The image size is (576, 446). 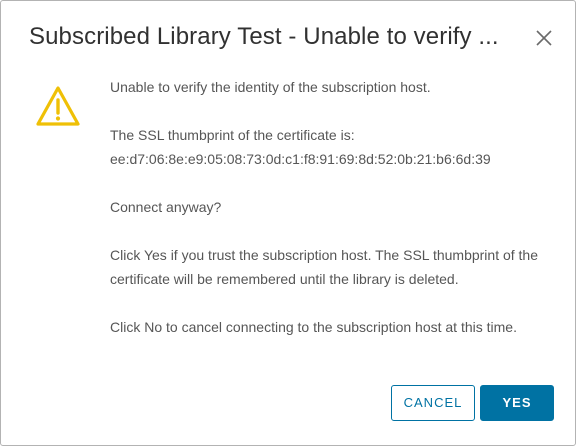 I want to click on question-text: Connect anyway?, so click(x=166, y=207).